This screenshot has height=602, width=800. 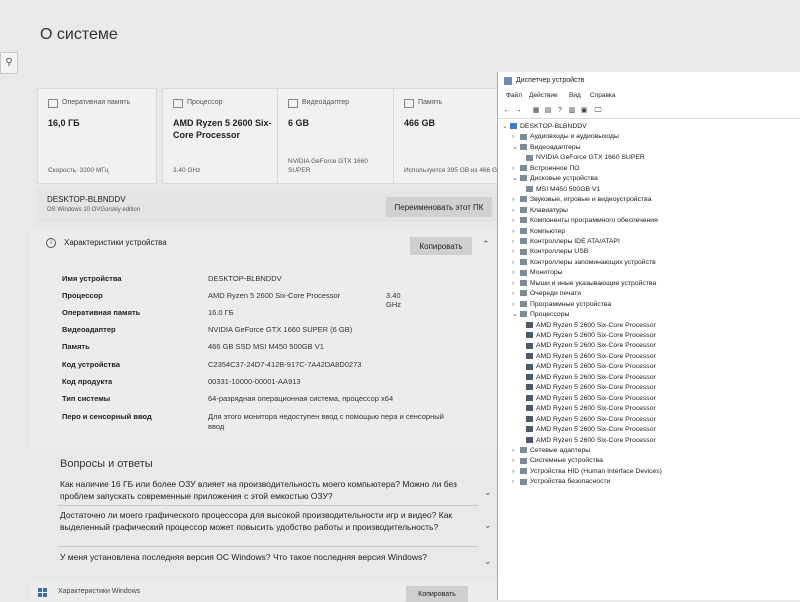 What do you see at coordinates (581, 200) in the screenshot?
I see `tree-category: › Звуковые, игровые и видеоустройства` at bounding box center [581, 200].